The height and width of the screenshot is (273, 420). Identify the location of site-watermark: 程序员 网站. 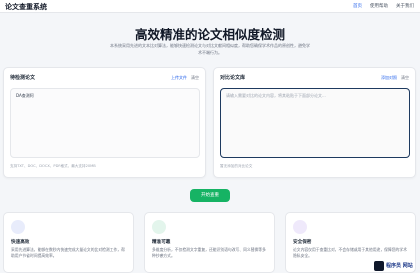
(393, 265).